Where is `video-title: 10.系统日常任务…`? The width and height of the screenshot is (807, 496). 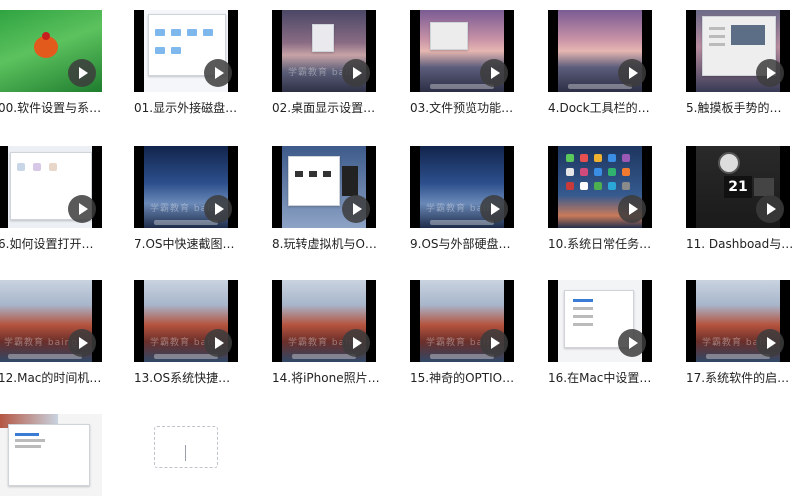 video-title: 10.系统日常任务… is located at coordinates (617, 244).